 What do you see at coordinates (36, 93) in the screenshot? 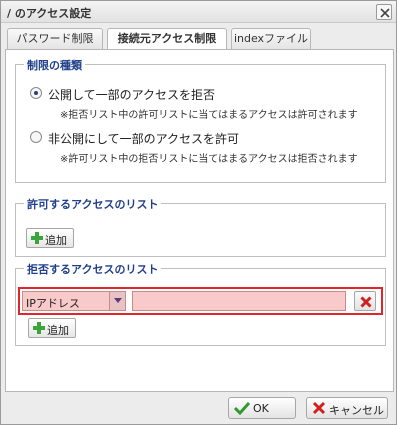
I see `radio-public-deny` at bounding box center [36, 93].